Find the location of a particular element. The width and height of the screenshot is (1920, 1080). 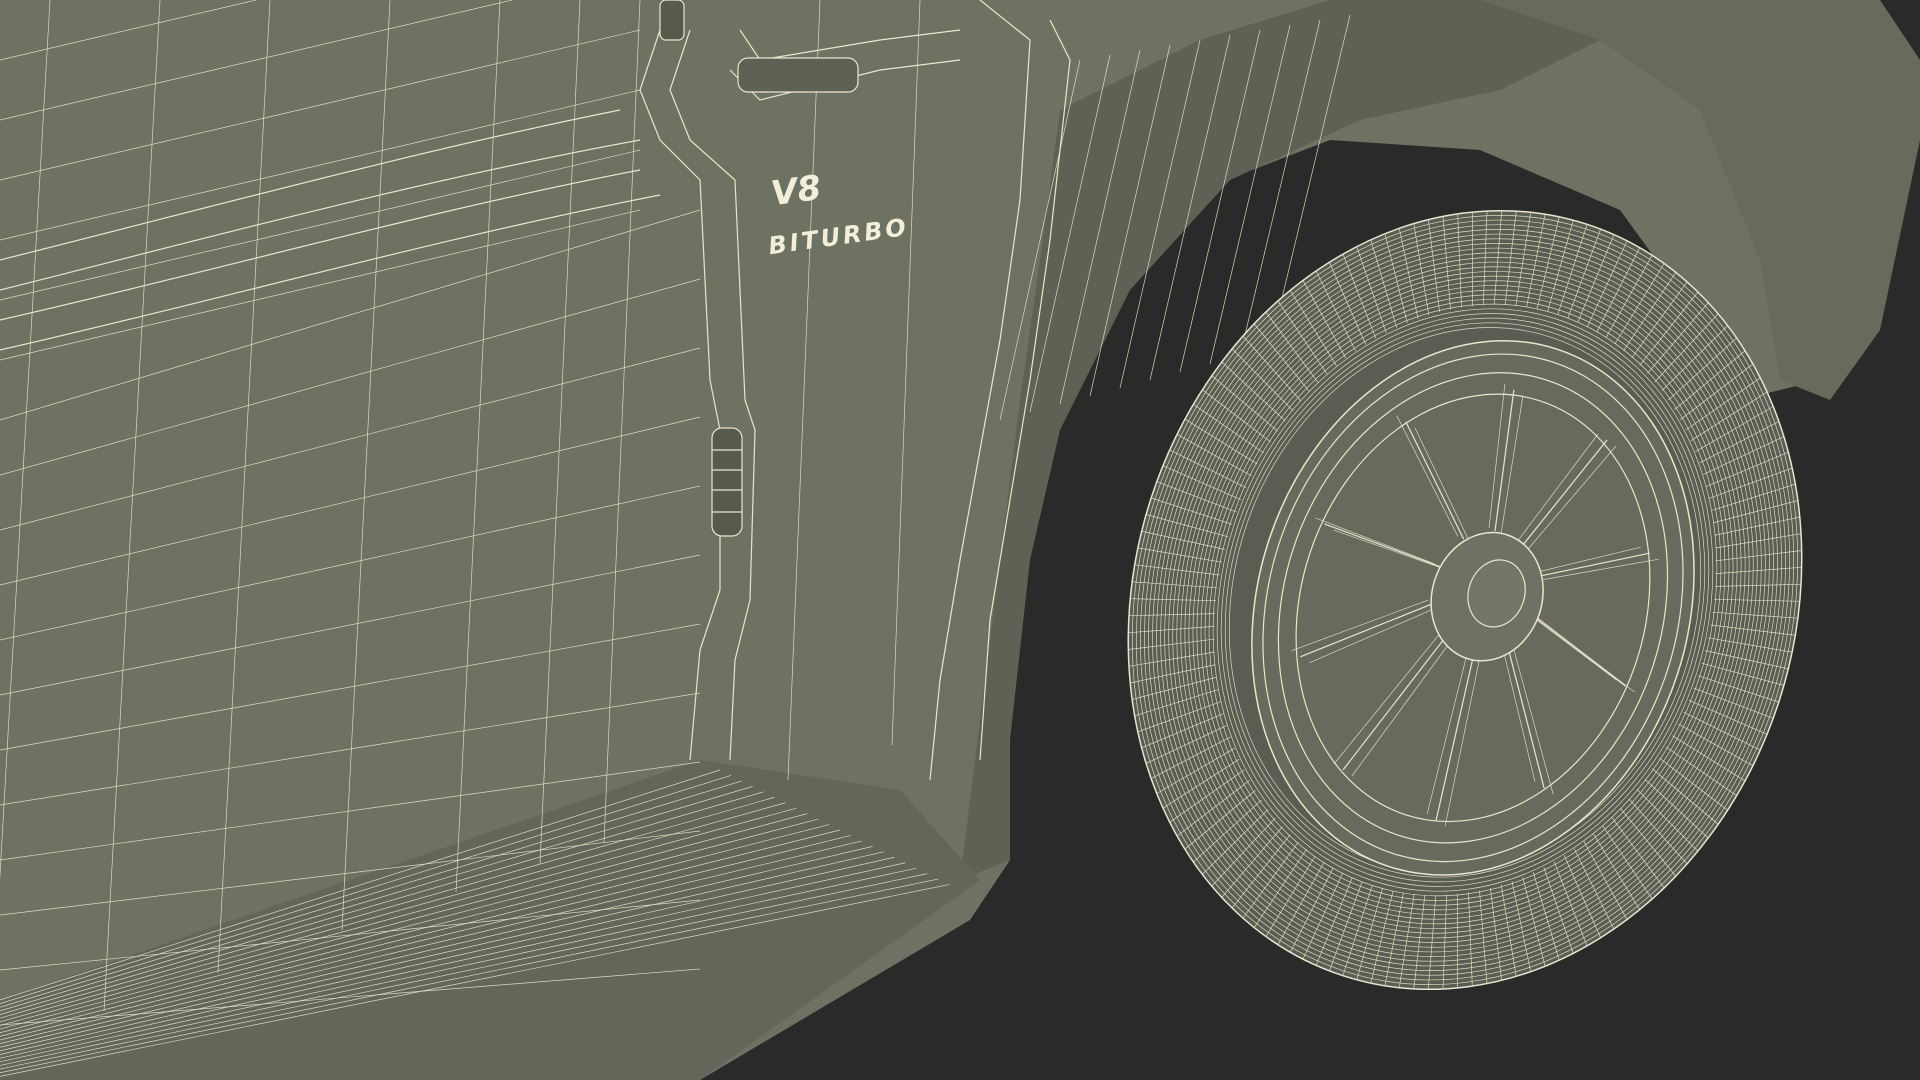

door-hinge is located at coordinates (727, 482).